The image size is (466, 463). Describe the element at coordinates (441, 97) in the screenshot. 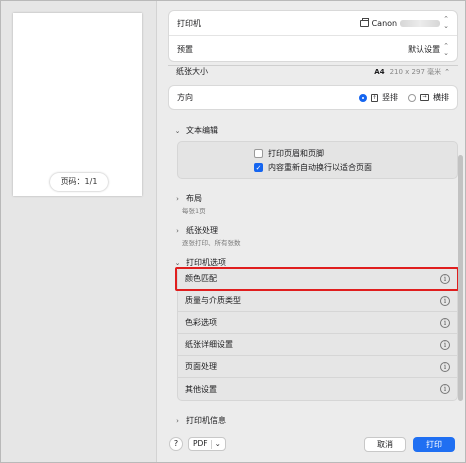

I see `landscape-label: 横排` at that location.